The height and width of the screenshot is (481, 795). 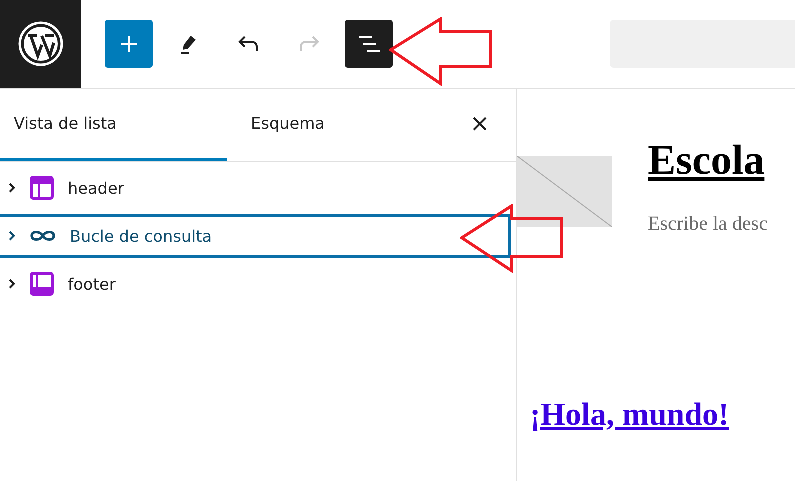 I want to click on list-view-icon, so click(x=369, y=44).